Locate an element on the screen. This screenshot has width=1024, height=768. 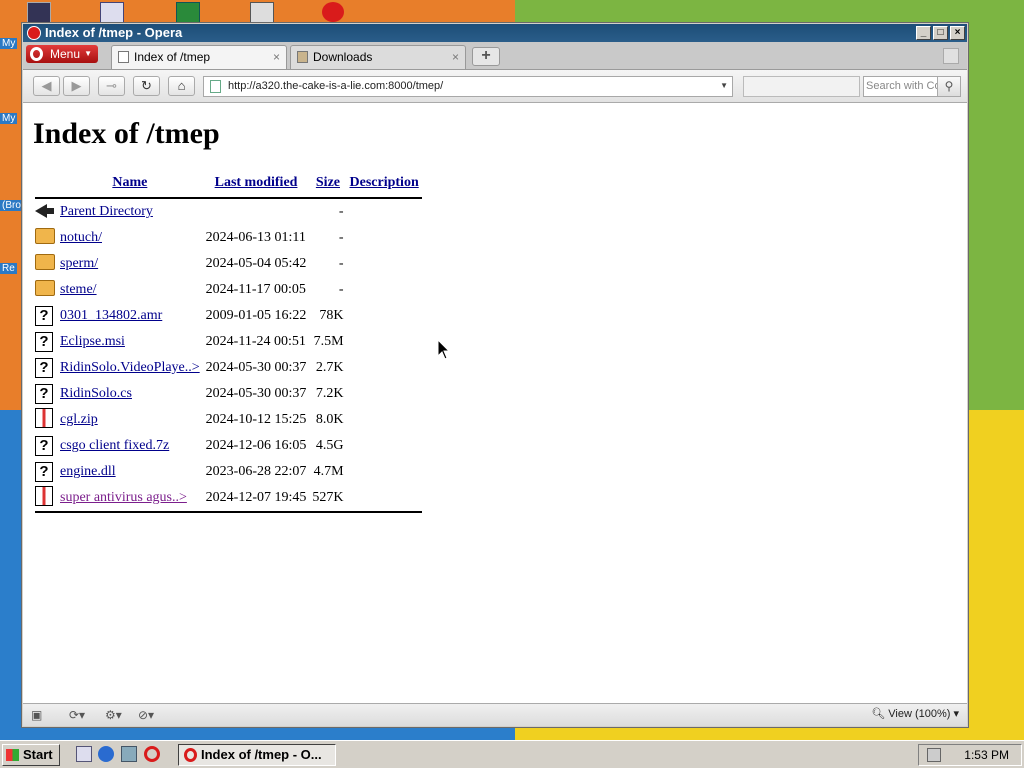
name-cell: steme/ is located at coordinates (130, 290).